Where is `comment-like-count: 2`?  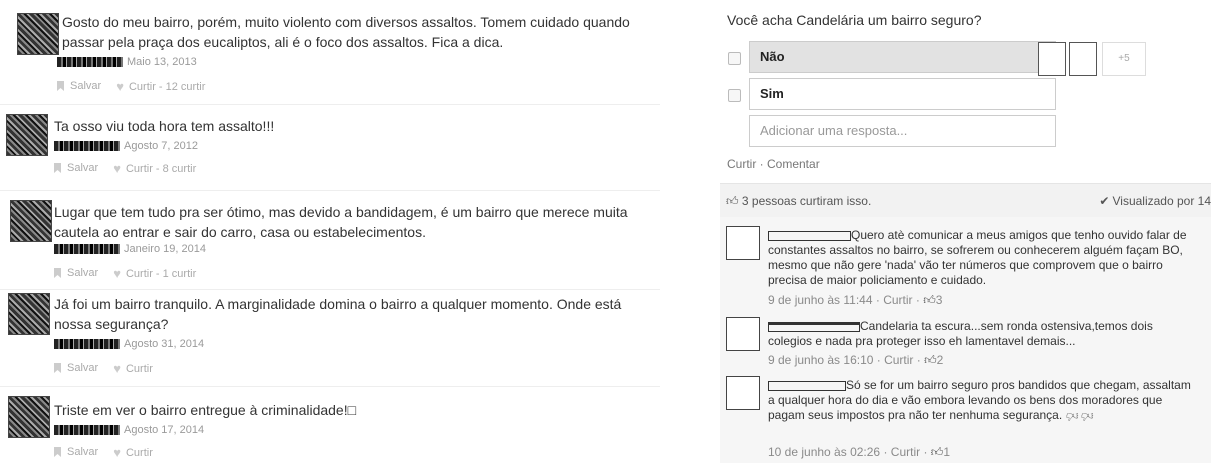
comment-like-count: 2 is located at coordinates (940, 360).